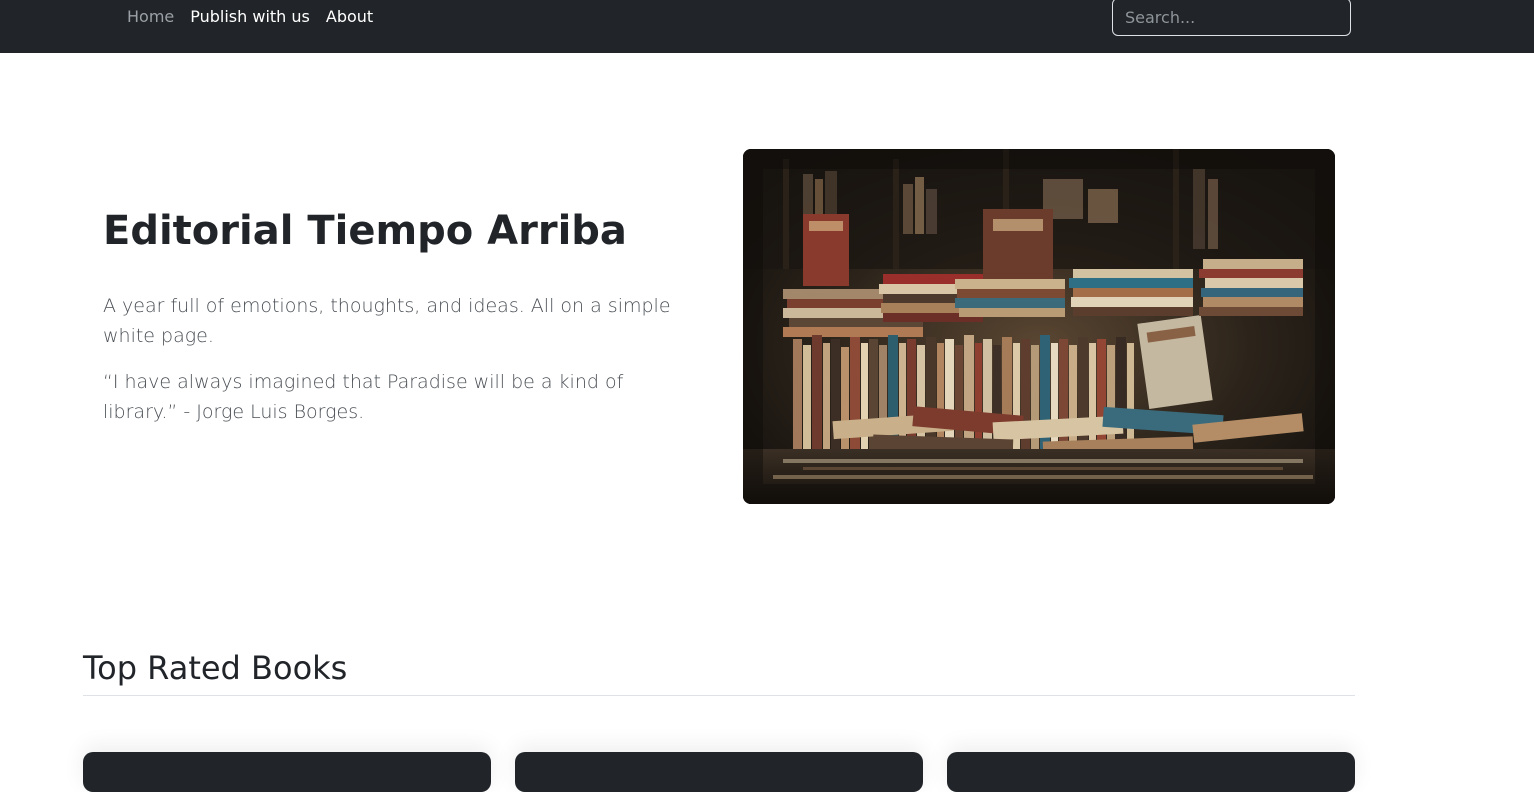 The height and width of the screenshot is (792, 1534). I want to click on nav-links: Home Publish with us About, so click(250, 17).